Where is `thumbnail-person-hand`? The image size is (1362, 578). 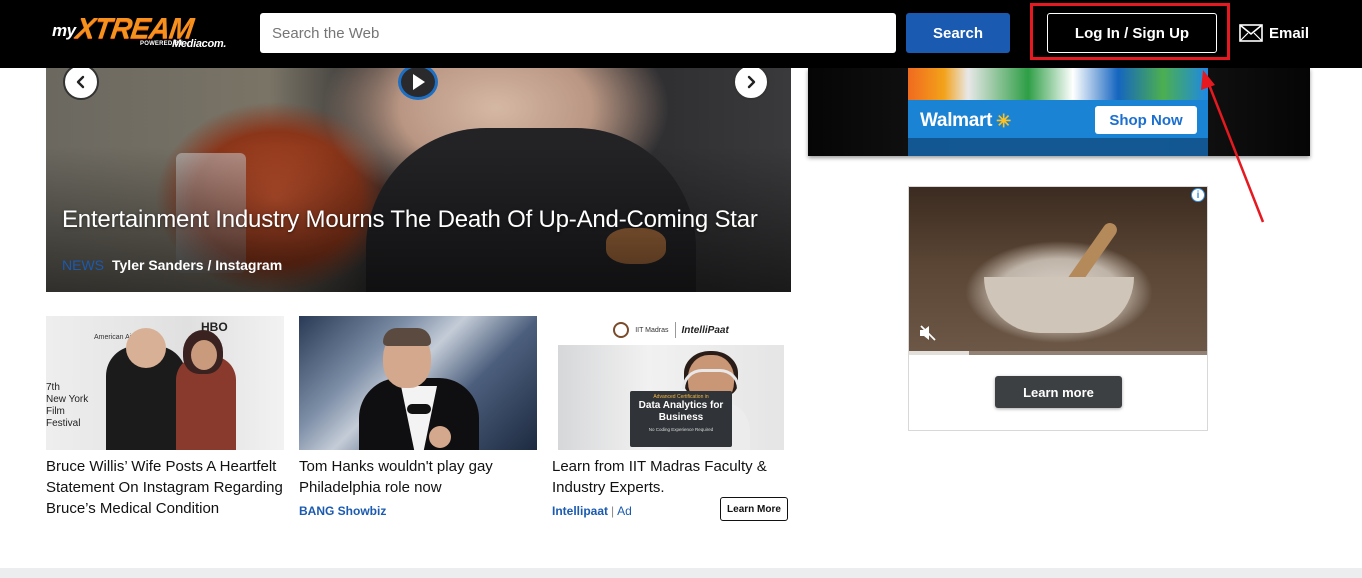 thumbnail-person-hand is located at coordinates (440, 437).